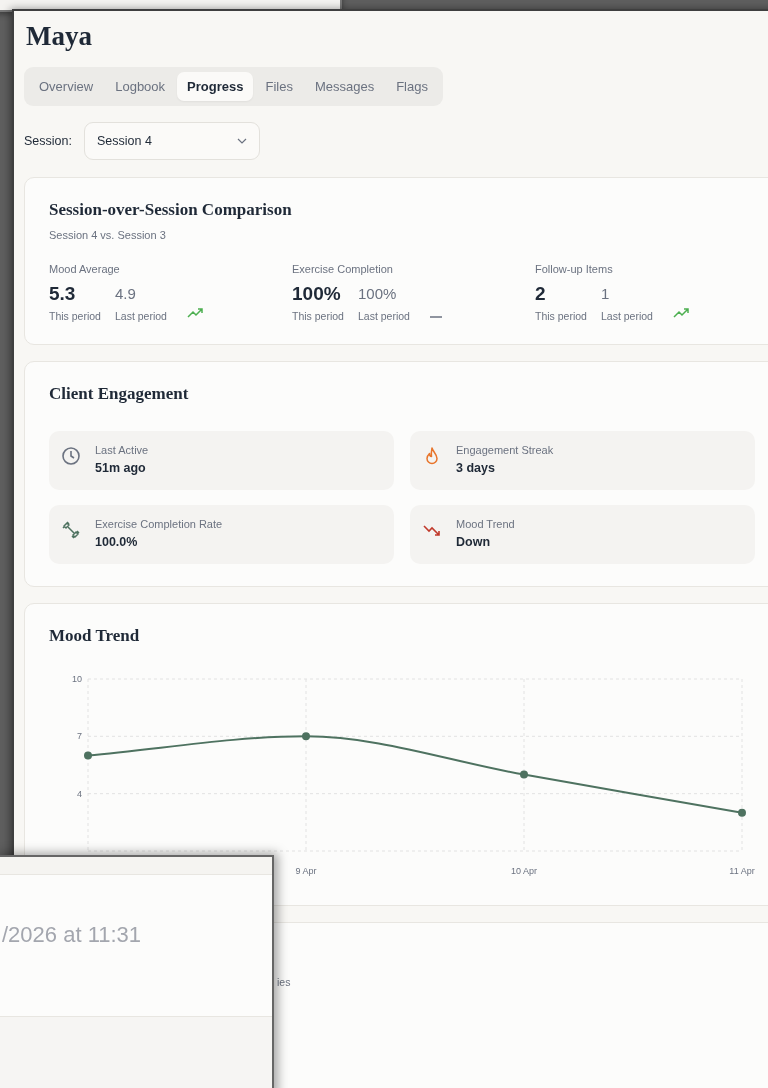  Describe the element at coordinates (171, 210) in the screenshot. I see `card-title: Session-over-Session Comparison` at that location.